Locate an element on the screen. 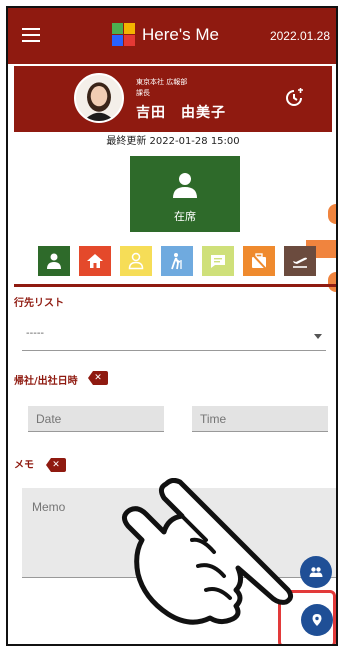 The image size is (344, 651). walking-icon is located at coordinates (176, 261).